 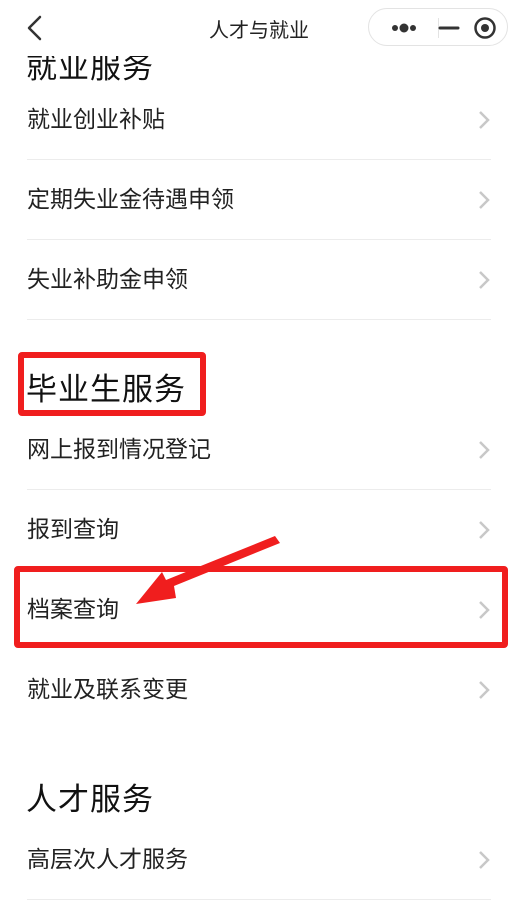 What do you see at coordinates (259, 690) in the screenshot?
I see `list-item-employment-contact-change: 就业及联系变更` at bounding box center [259, 690].